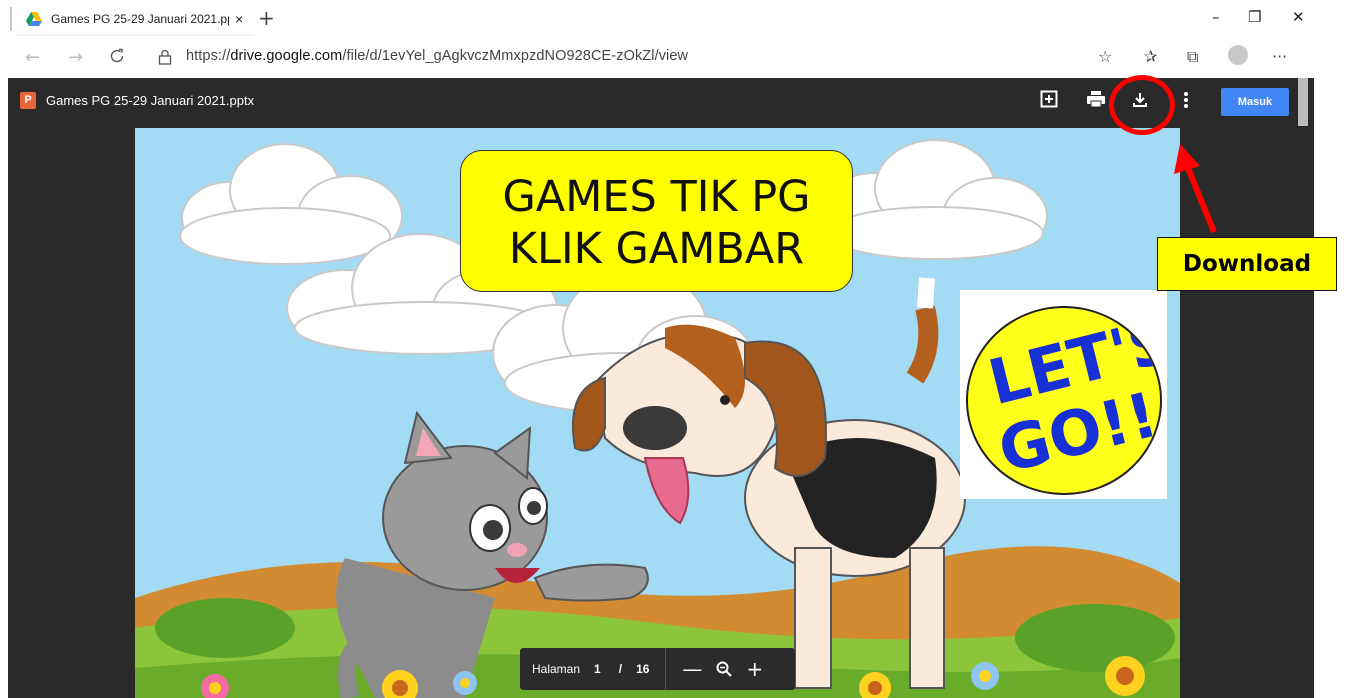 Image resolution: width=1357 pixels, height=698 pixels. I want to click on scrollbar-track, so click(1306, 388).